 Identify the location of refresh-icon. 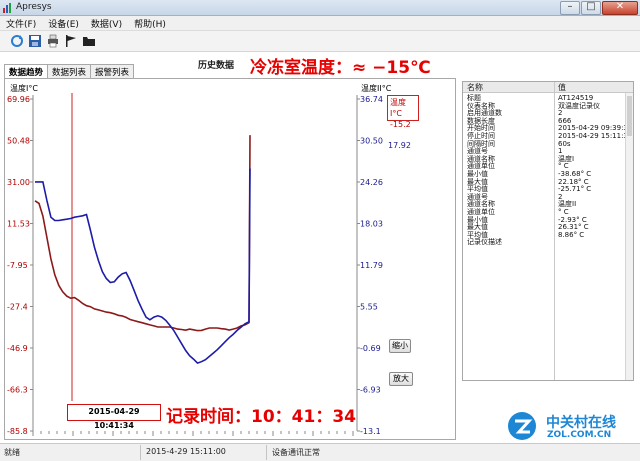
(17, 41).